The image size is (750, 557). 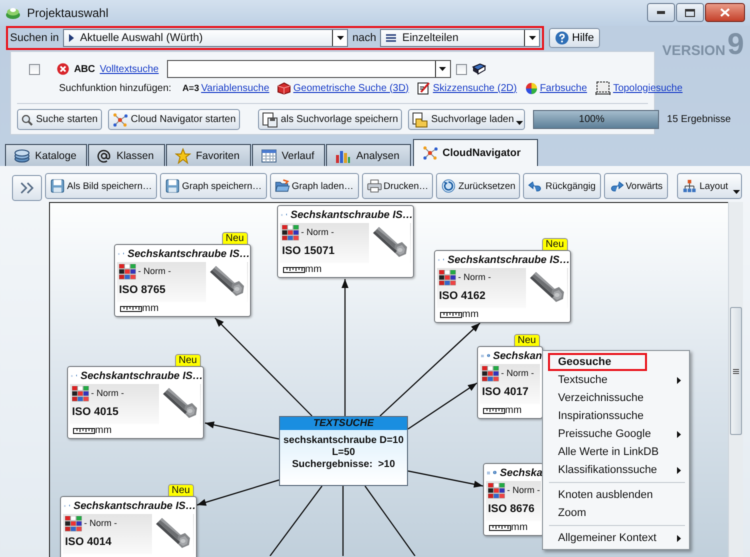 I want to click on product-card: Sechskantschraube IS… - Norm - ISO 4162 mm, so click(x=502, y=286).